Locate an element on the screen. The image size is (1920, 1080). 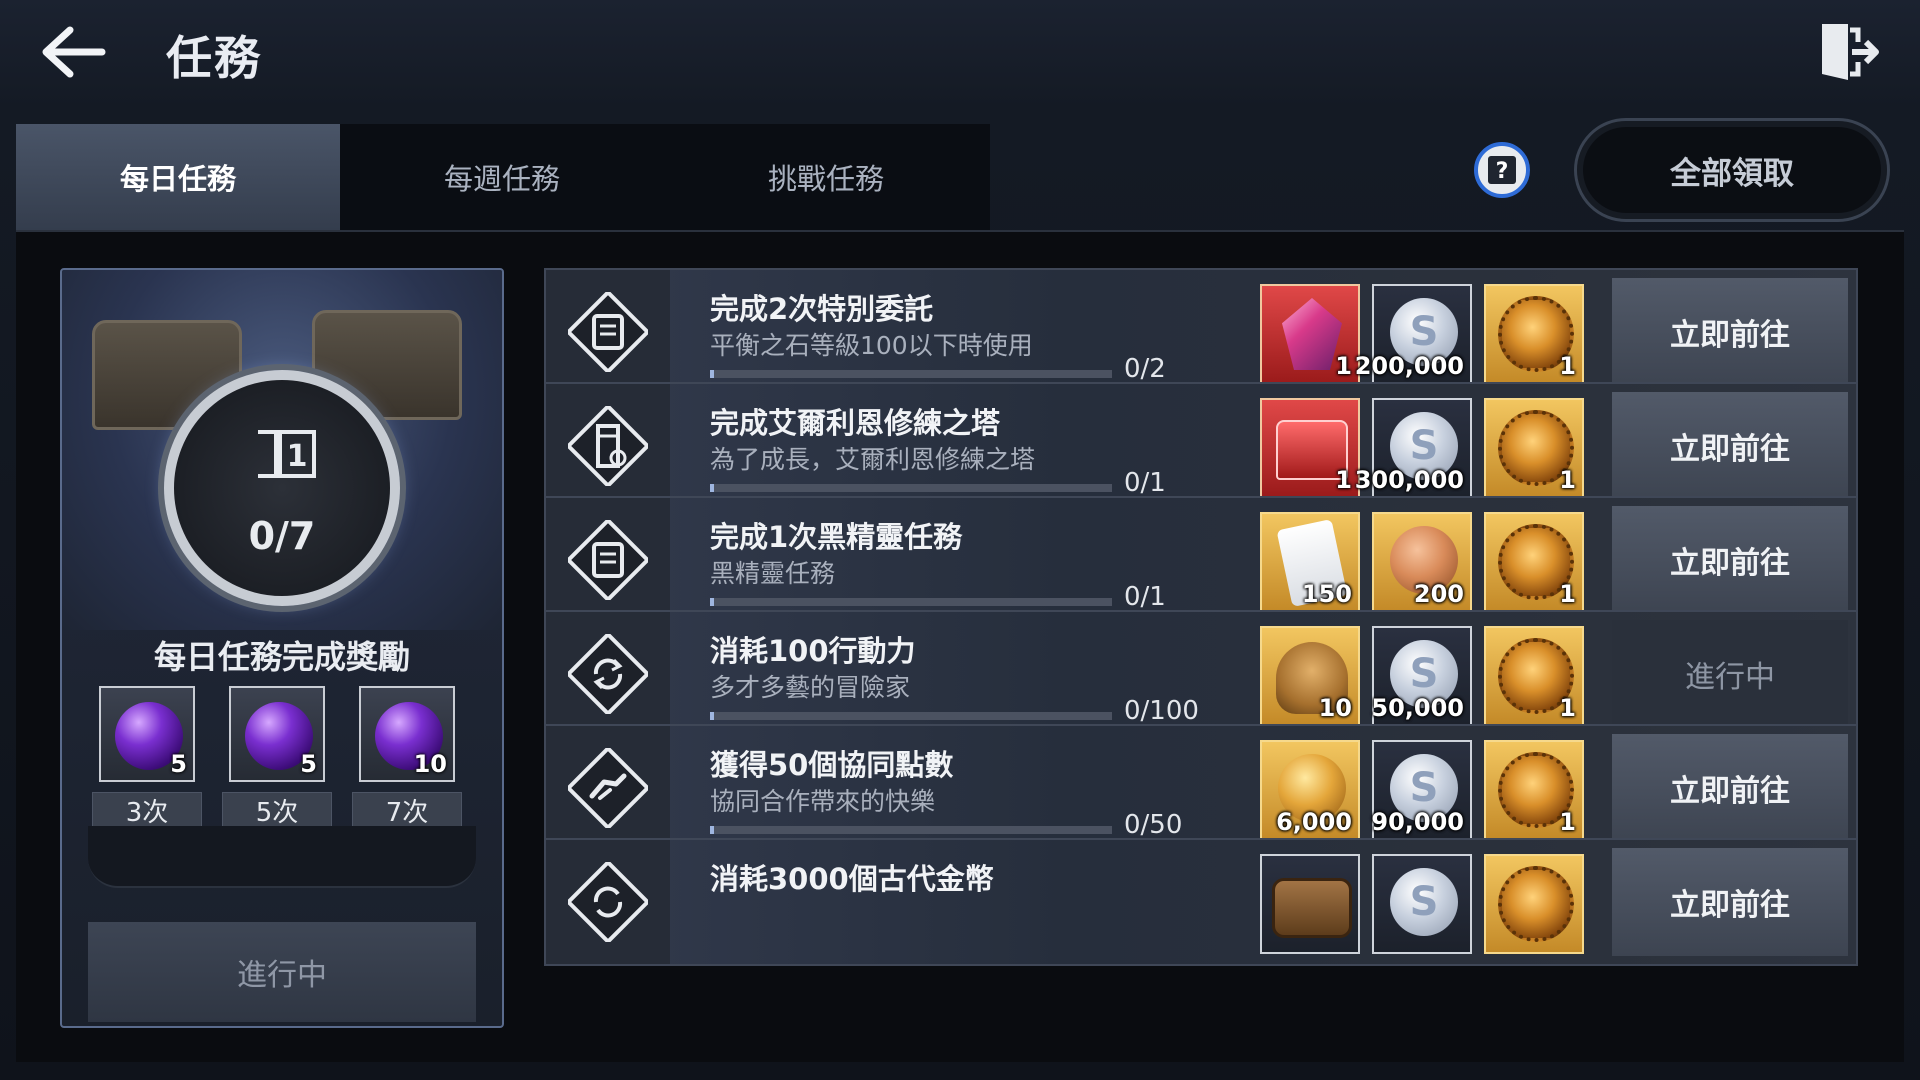
quest-row: 消耗3000個古代金幣 S 立即前往 is located at coordinates (1201, 902).